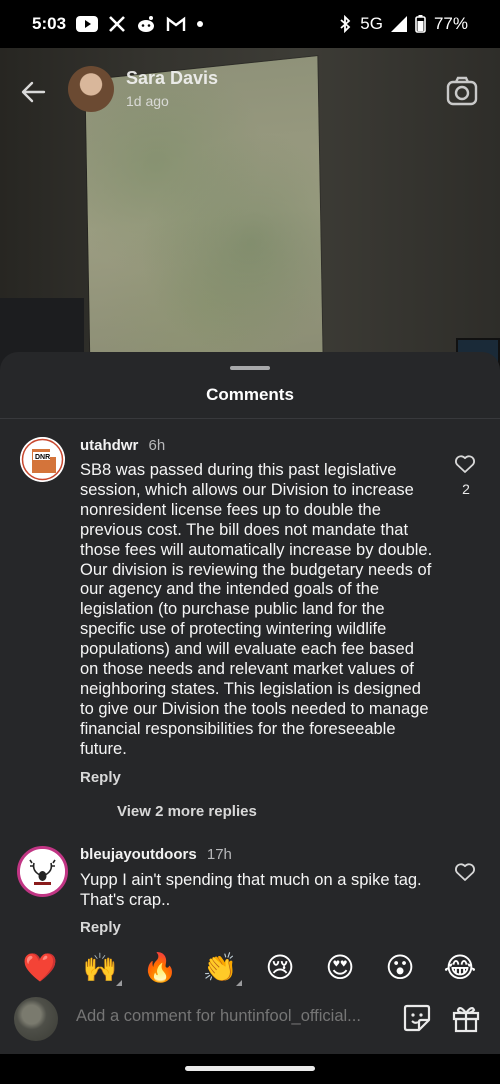 Image resolution: width=500 pixels, height=1084 pixels. What do you see at coordinates (160, 967) in the screenshot?
I see `reaction-fire: 🔥` at bounding box center [160, 967].